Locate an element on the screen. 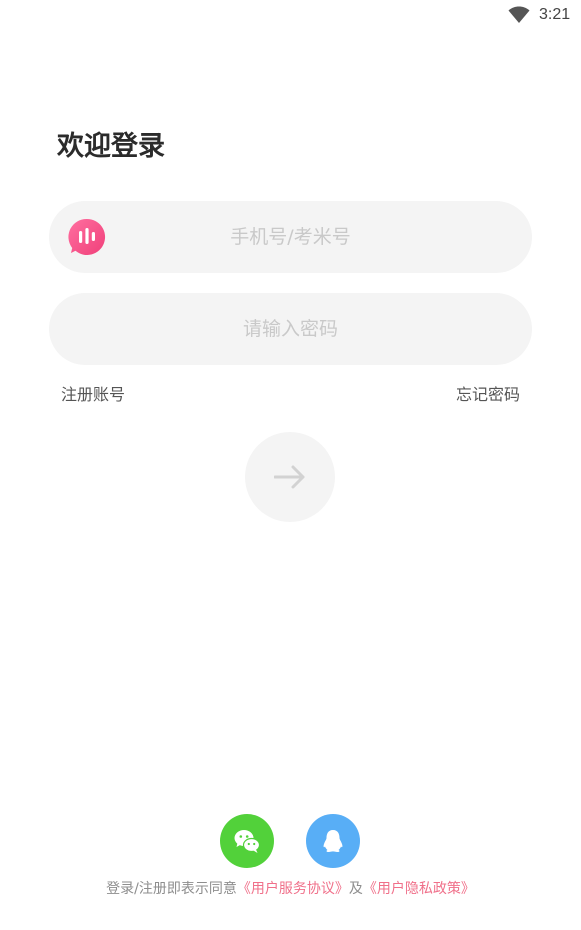 The height and width of the screenshot is (930, 581). qq-icon is located at coordinates (333, 841).